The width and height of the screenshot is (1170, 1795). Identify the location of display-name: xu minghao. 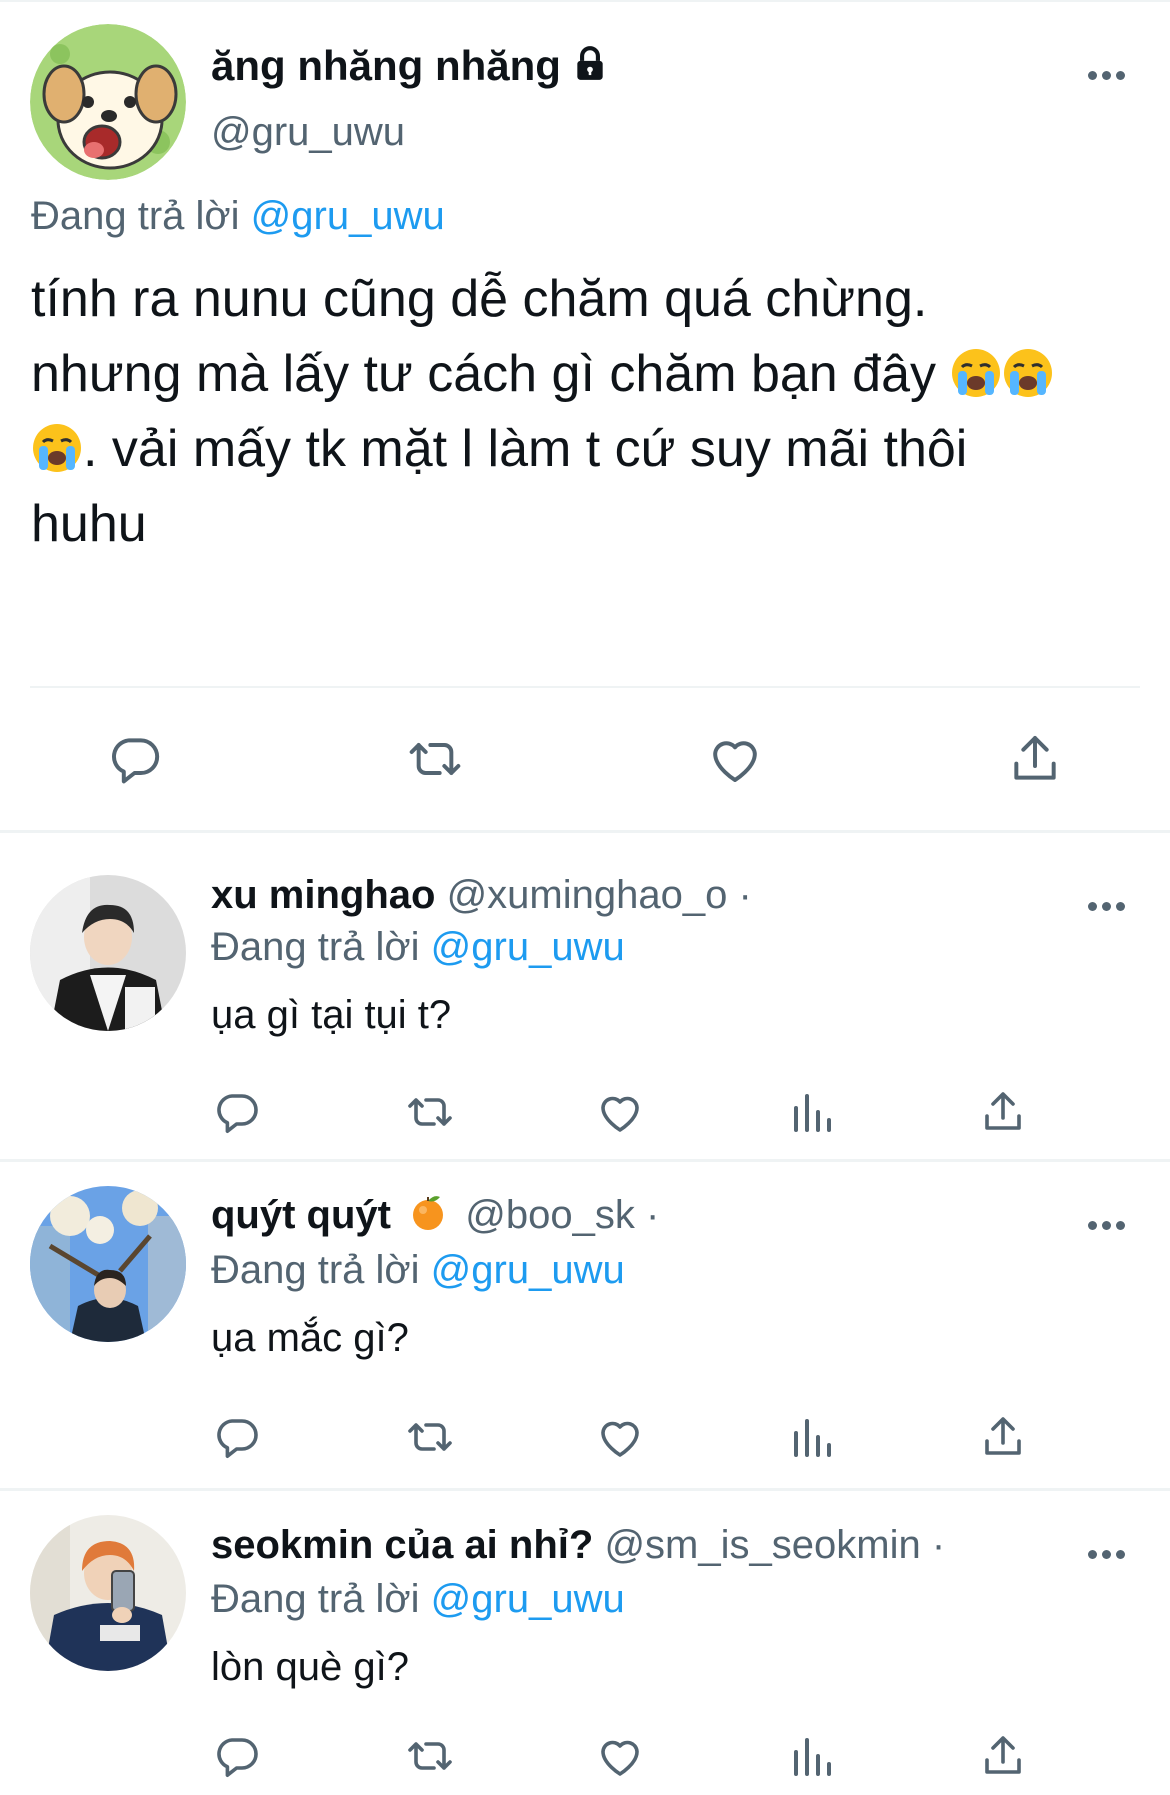
(323, 895).